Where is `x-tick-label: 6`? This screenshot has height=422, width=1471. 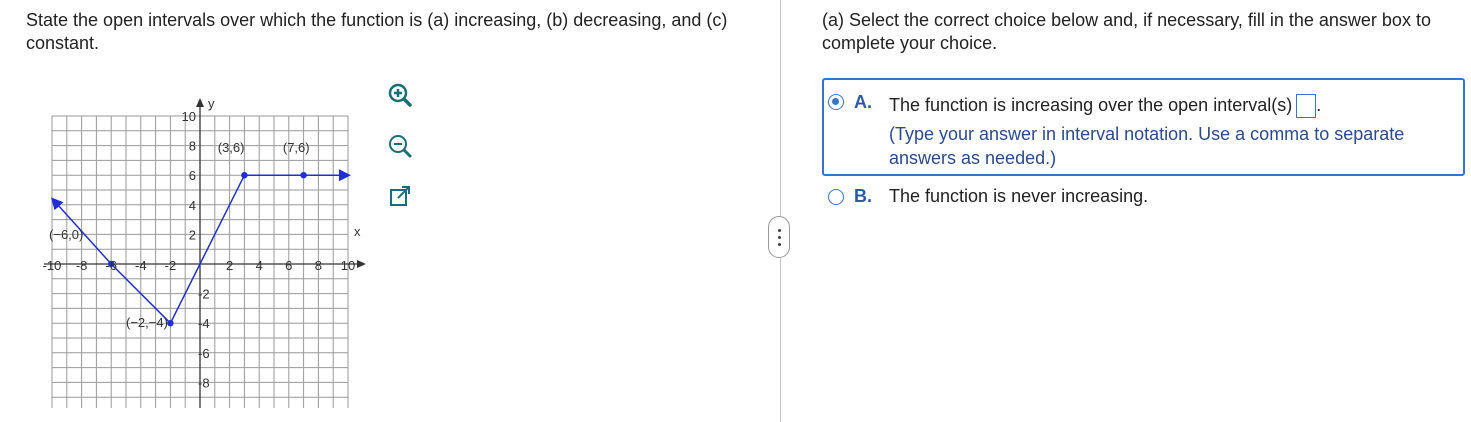
x-tick-label: 6 is located at coordinates (288, 265).